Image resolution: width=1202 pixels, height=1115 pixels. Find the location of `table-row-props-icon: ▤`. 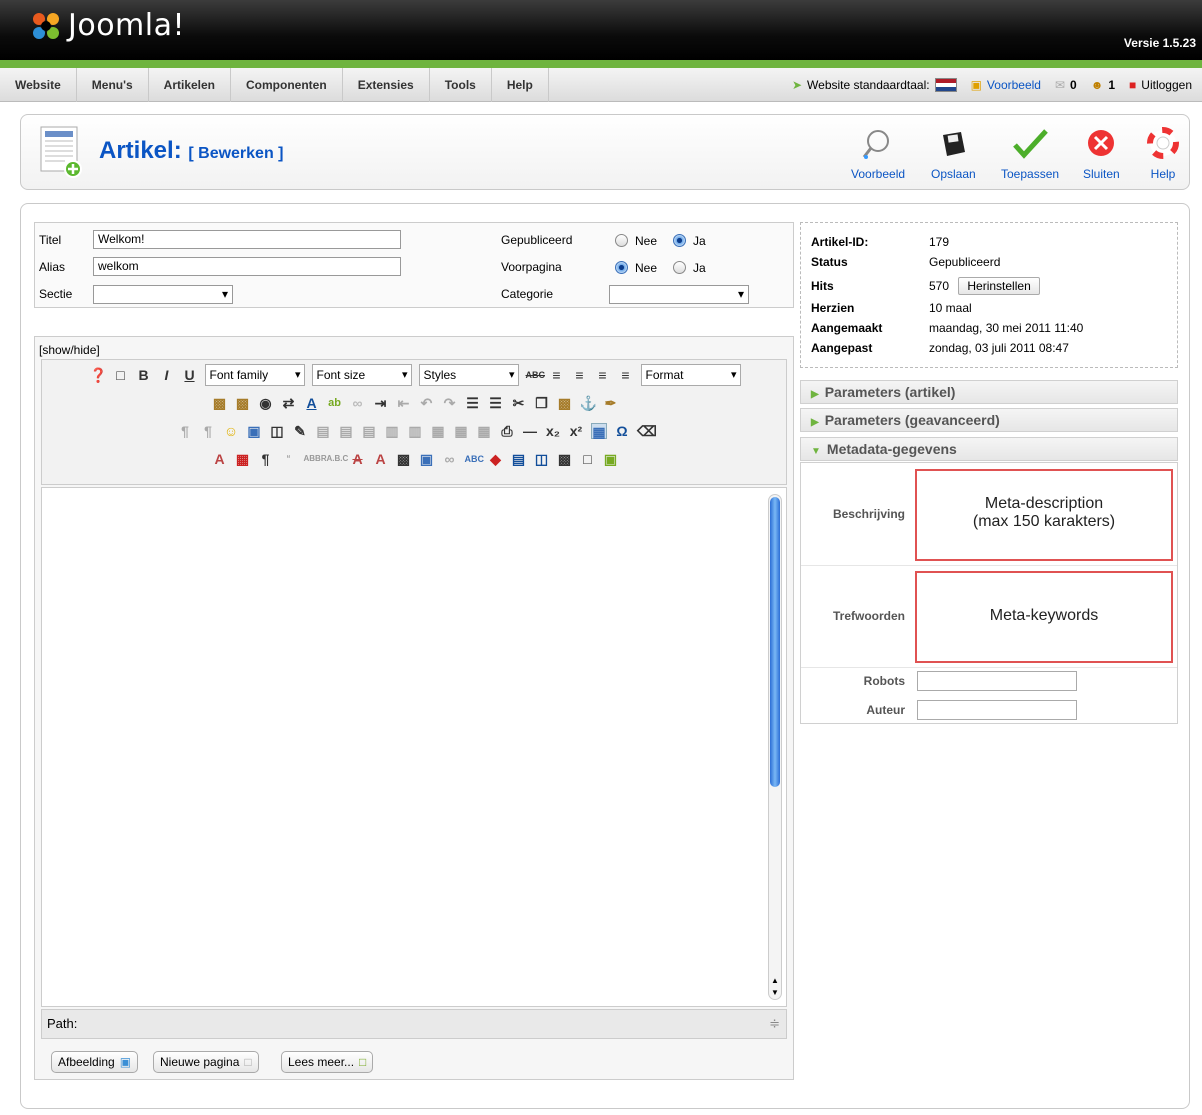

table-row-props-icon: ▤ is located at coordinates (346, 431).